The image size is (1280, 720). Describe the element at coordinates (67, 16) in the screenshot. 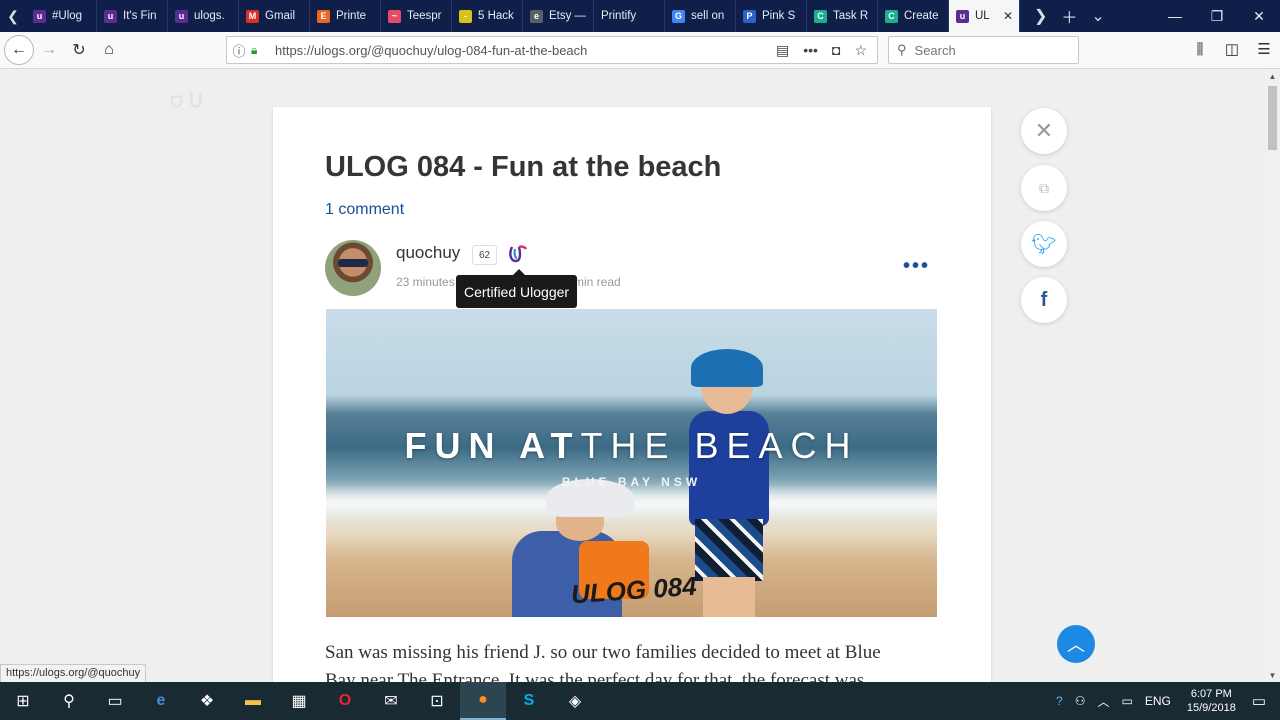

I see `tab-label: #Ulog` at that location.